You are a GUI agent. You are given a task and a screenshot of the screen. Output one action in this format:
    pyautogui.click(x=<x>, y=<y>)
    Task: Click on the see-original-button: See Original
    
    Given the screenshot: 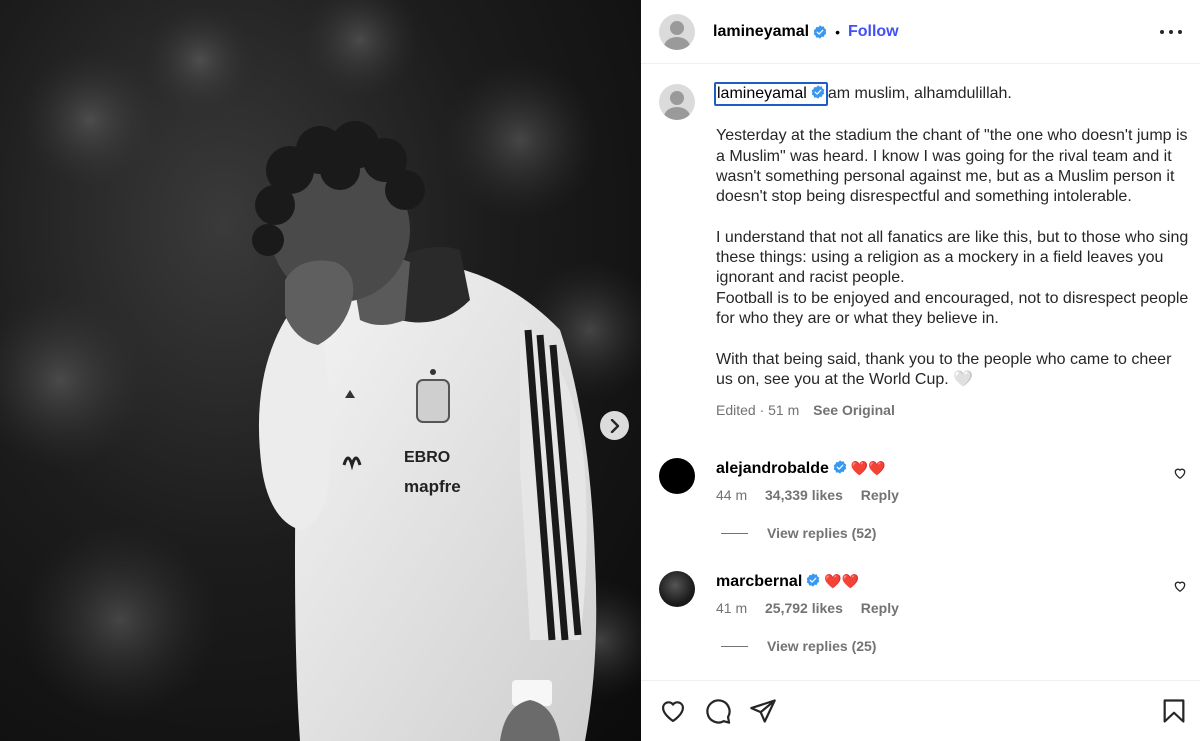 What is the action you would take?
    pyautogui.click(x=854, y=410)
    